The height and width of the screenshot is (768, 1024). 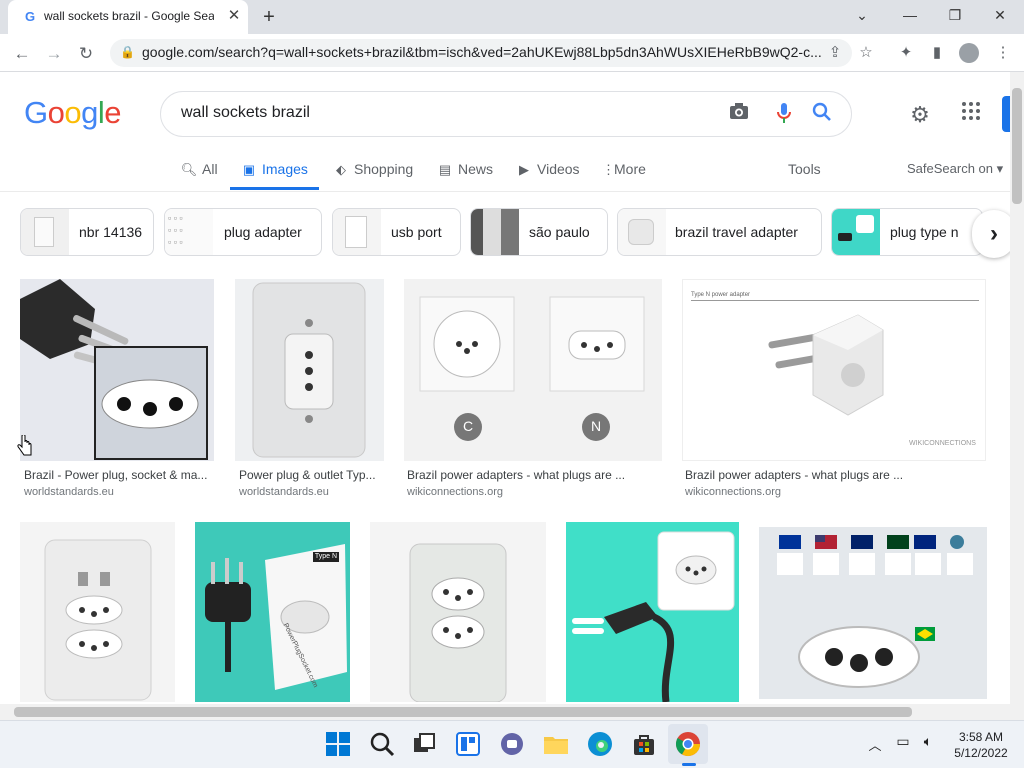 I want to click on clock-date: 5/12/2022, so click(x=981, y=753).